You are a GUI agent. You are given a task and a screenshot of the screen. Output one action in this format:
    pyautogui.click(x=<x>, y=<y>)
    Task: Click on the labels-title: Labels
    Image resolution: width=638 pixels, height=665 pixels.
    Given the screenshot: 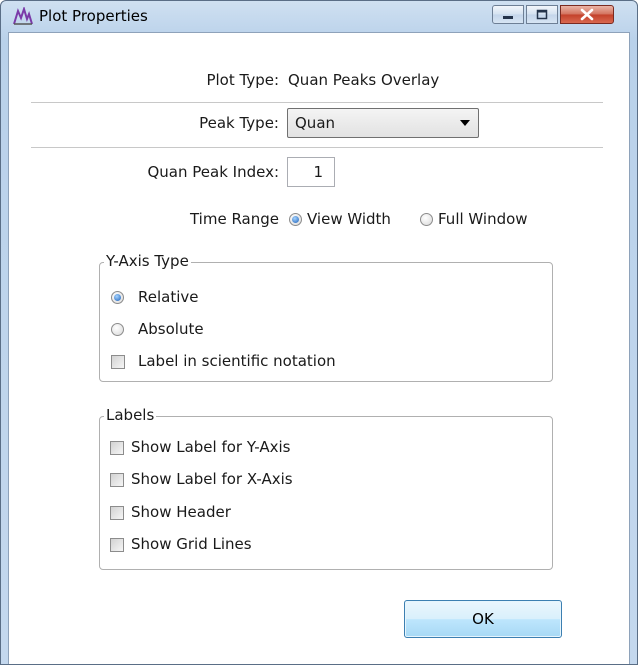 What is the action you would take?
    pyautogui.click(x=130, y=415)
    